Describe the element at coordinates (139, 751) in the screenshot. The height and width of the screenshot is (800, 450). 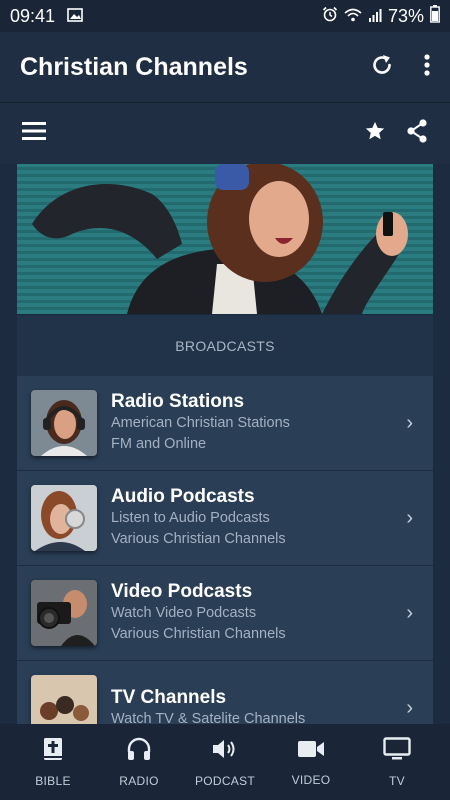
I see `headphones-icon` at that location.